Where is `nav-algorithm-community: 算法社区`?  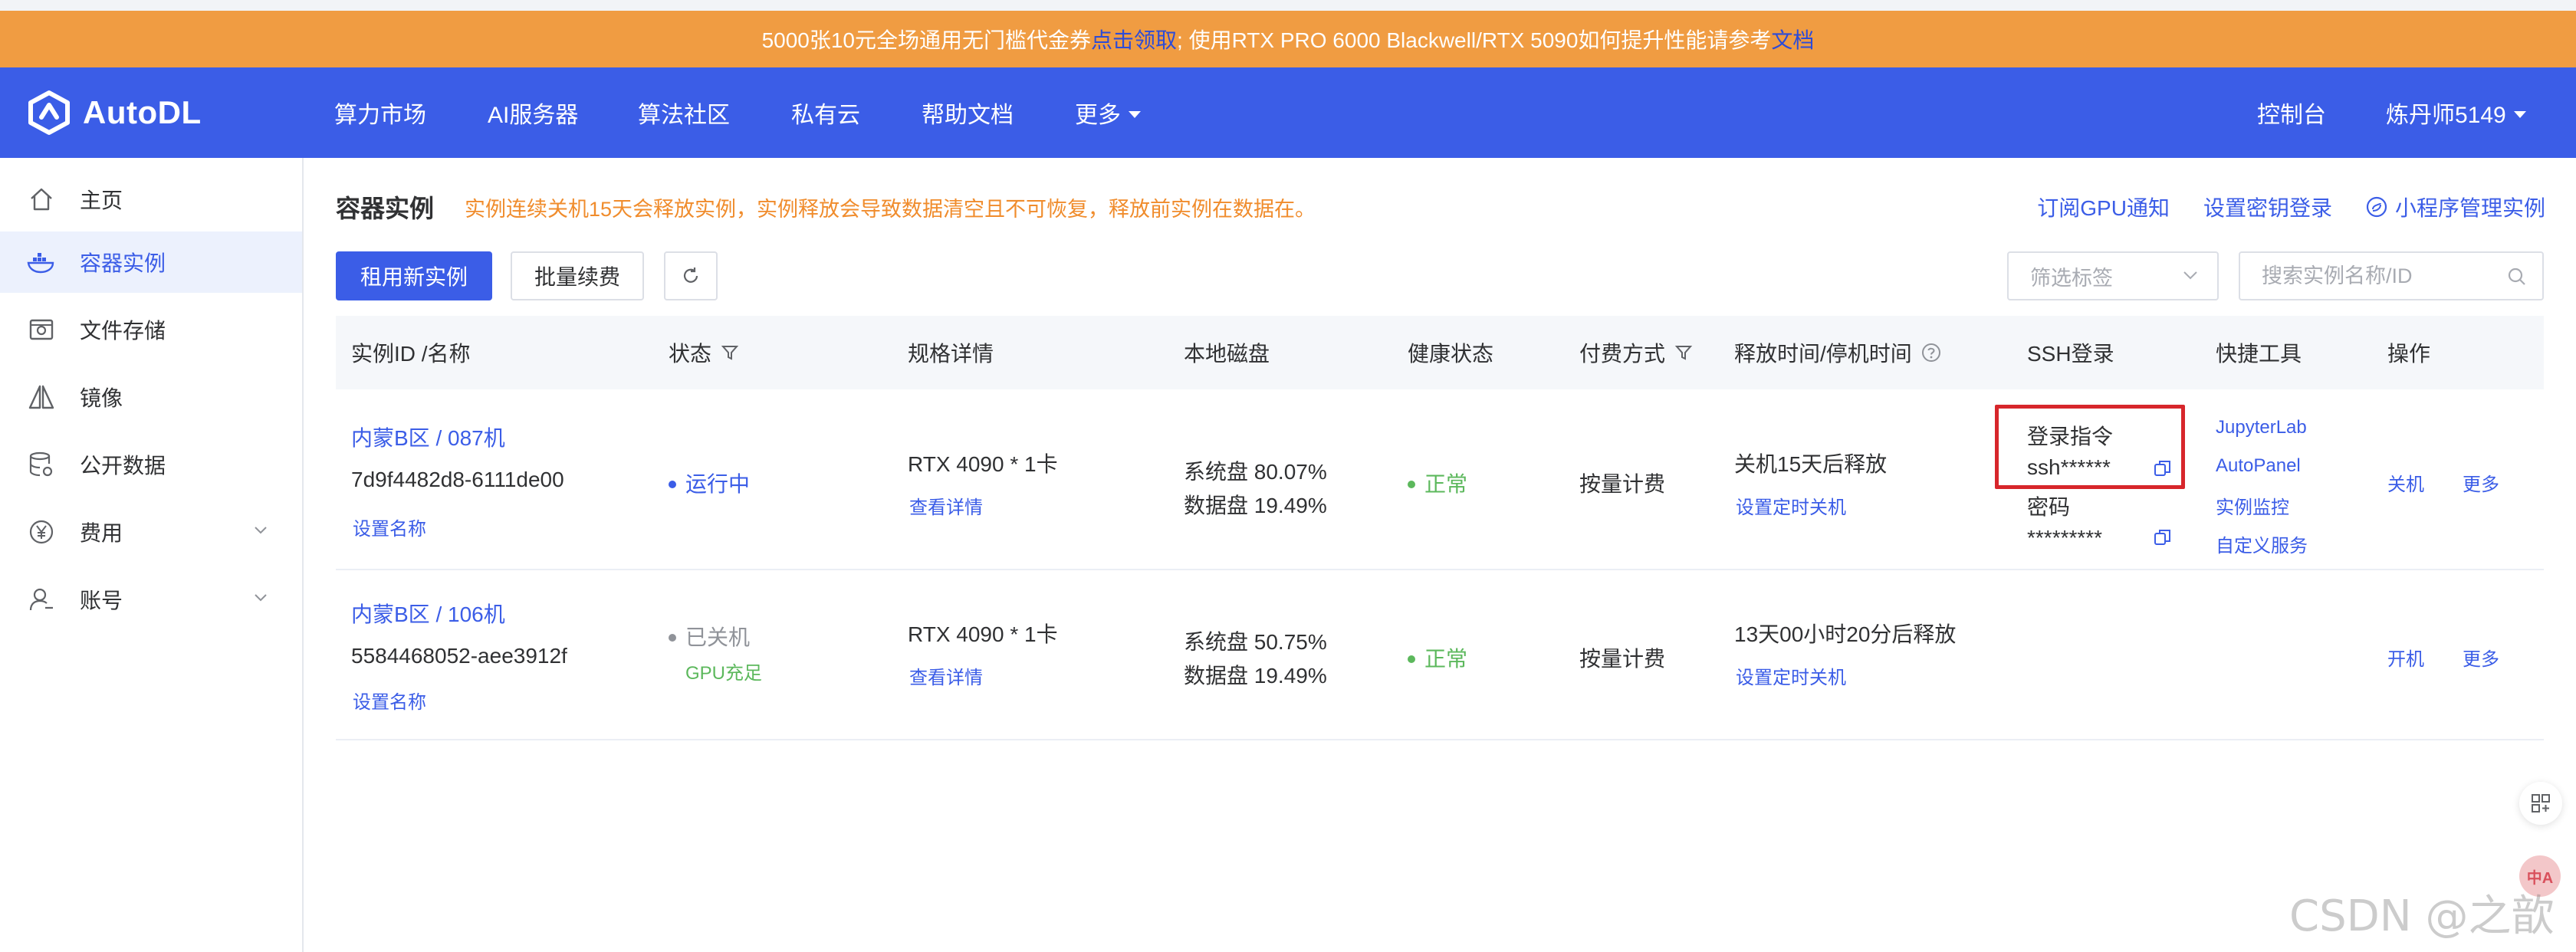 nav-algorithm-community: 算法社区 is located at coordinates (684, 112).